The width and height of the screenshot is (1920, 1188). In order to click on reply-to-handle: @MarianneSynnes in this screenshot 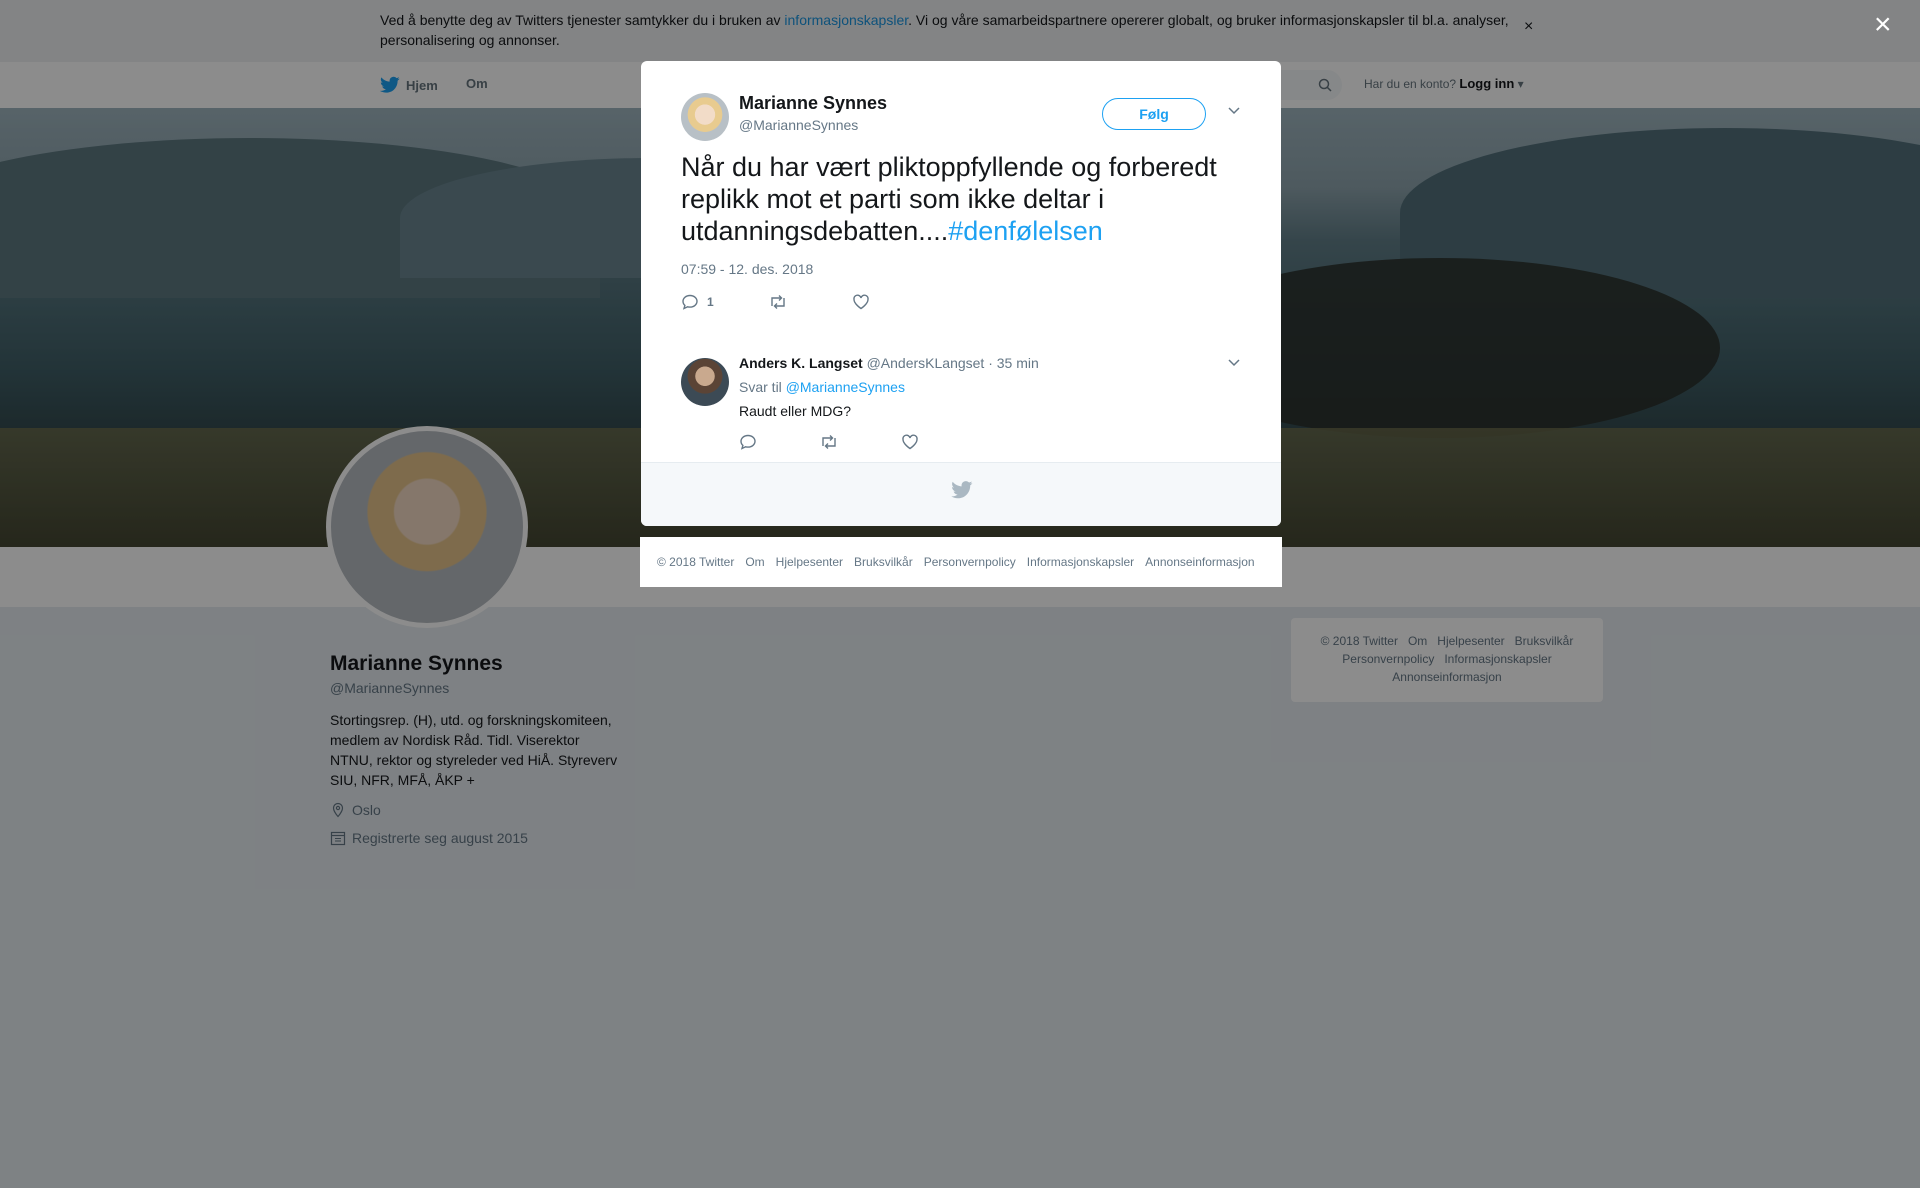, I will do `click(845, 387)`.